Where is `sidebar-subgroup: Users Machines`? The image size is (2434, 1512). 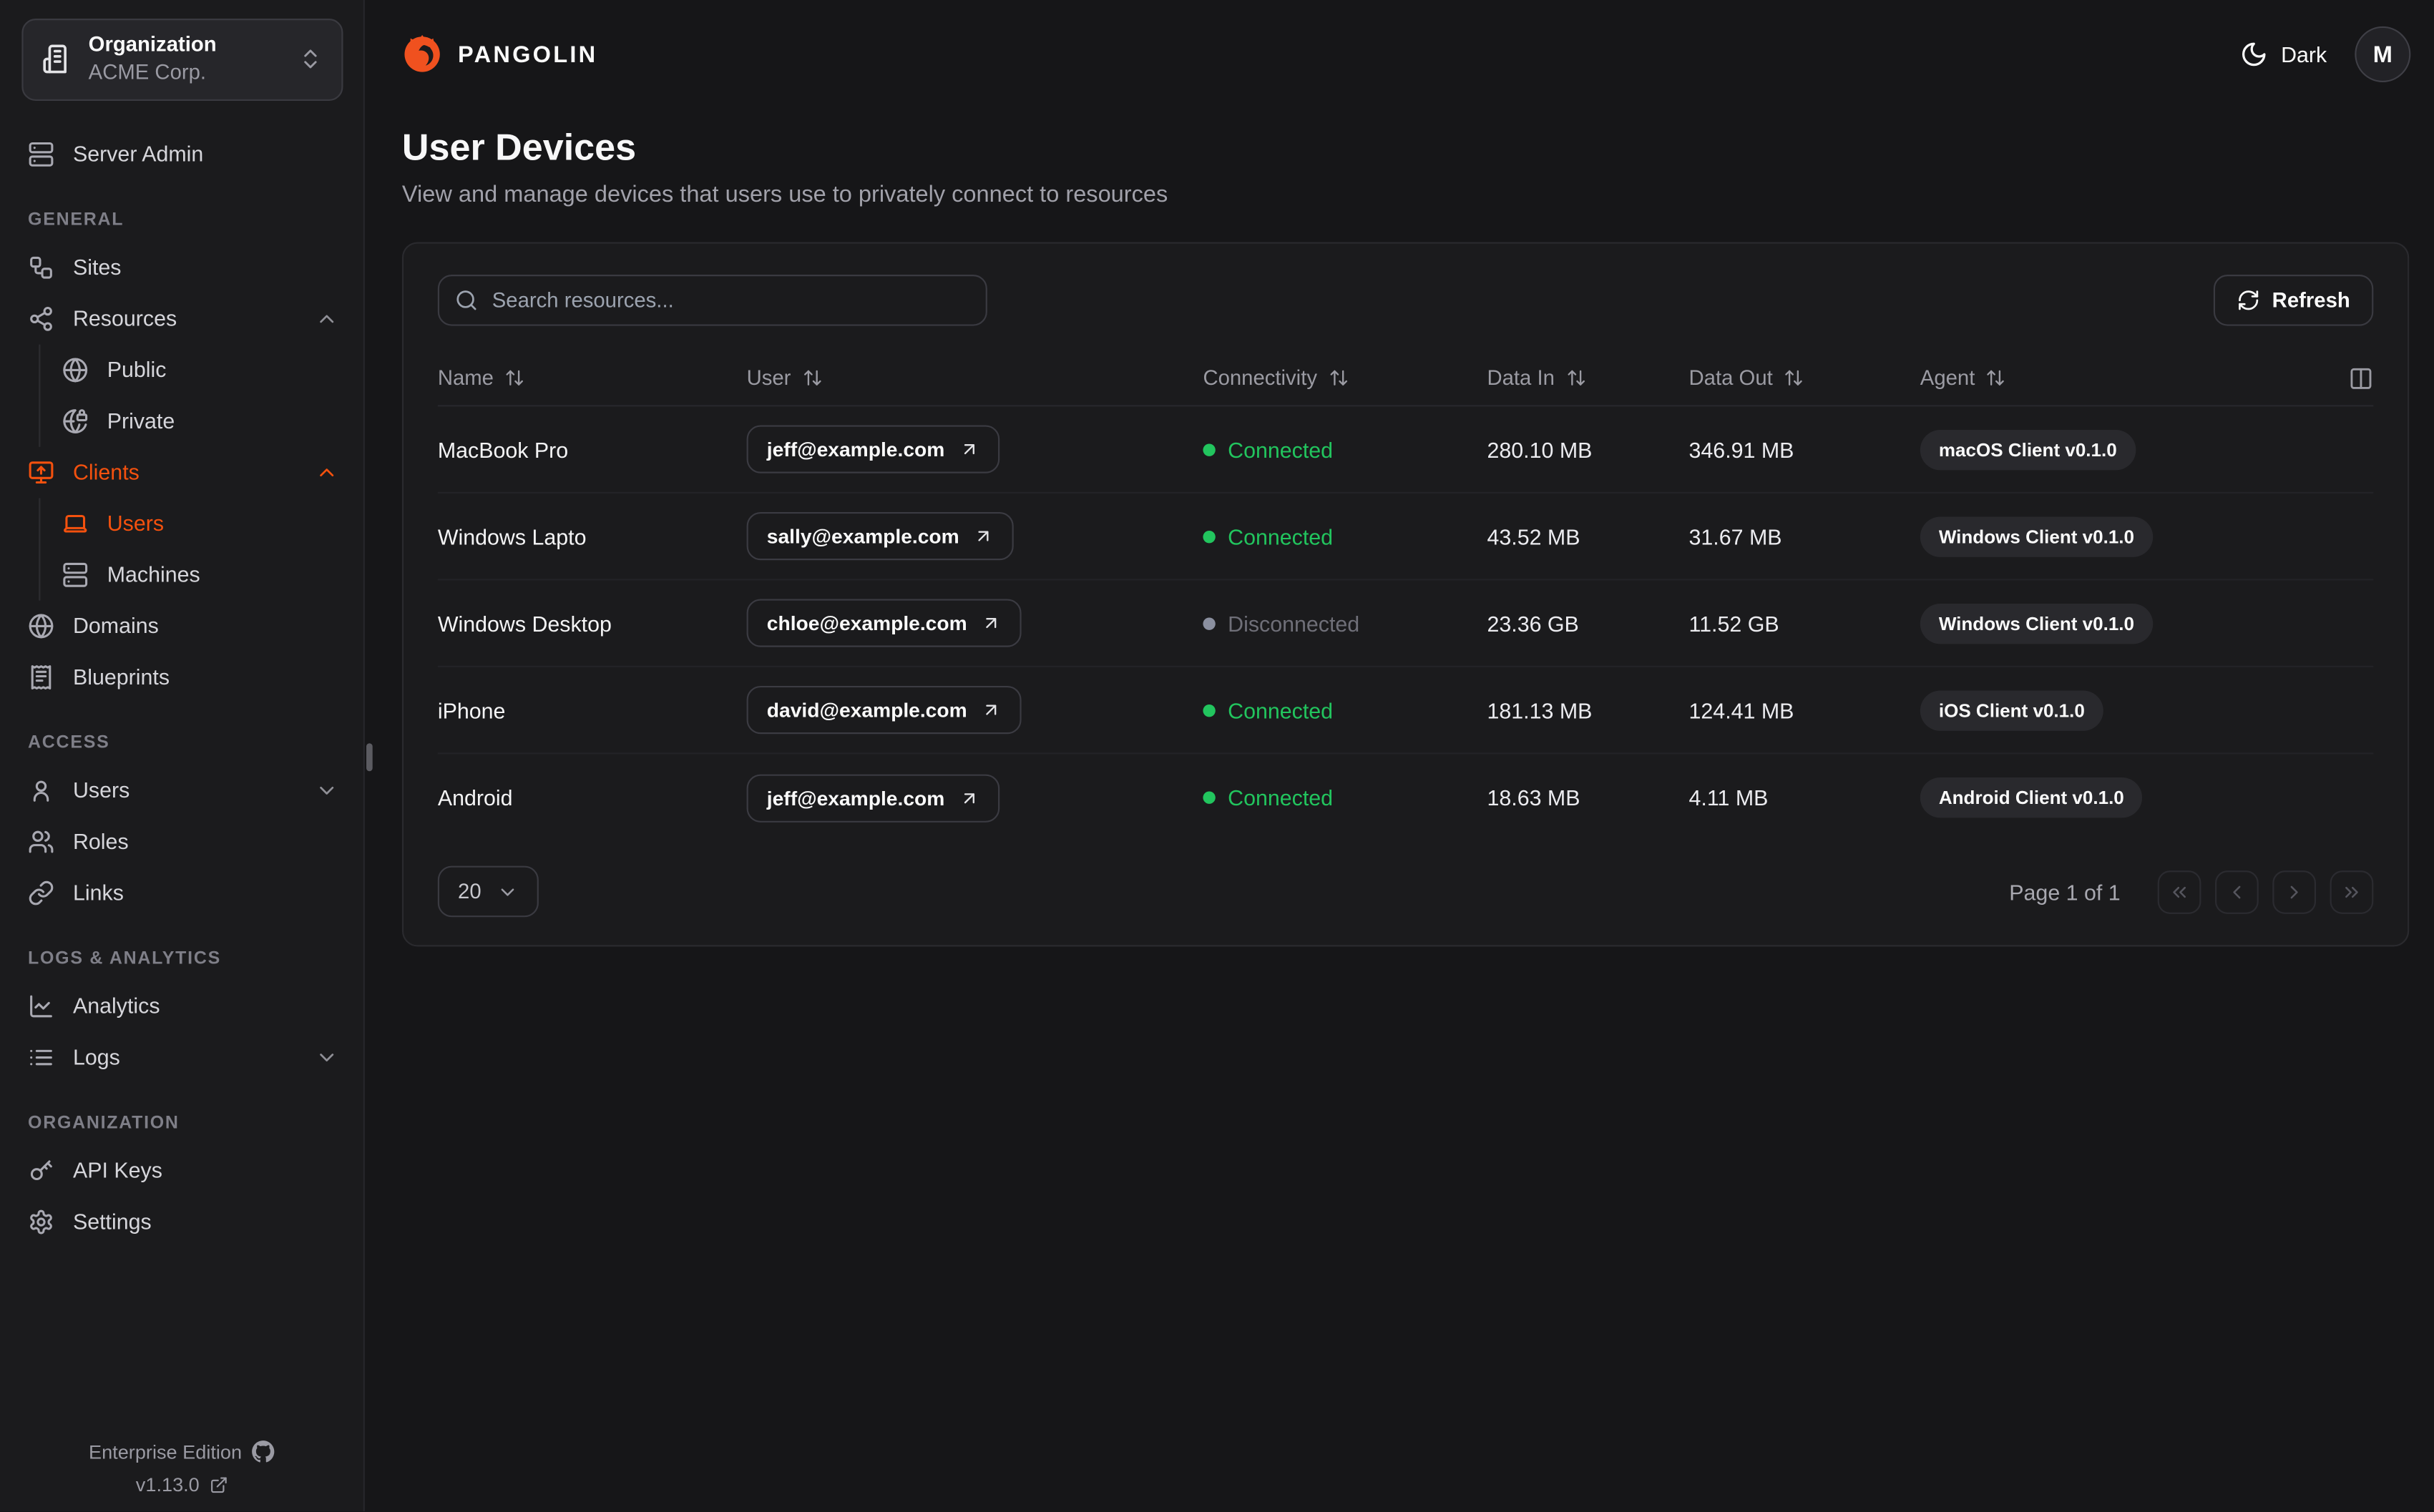
sidebar-subgroup: Users Machines is located at coordinates (201, 549).